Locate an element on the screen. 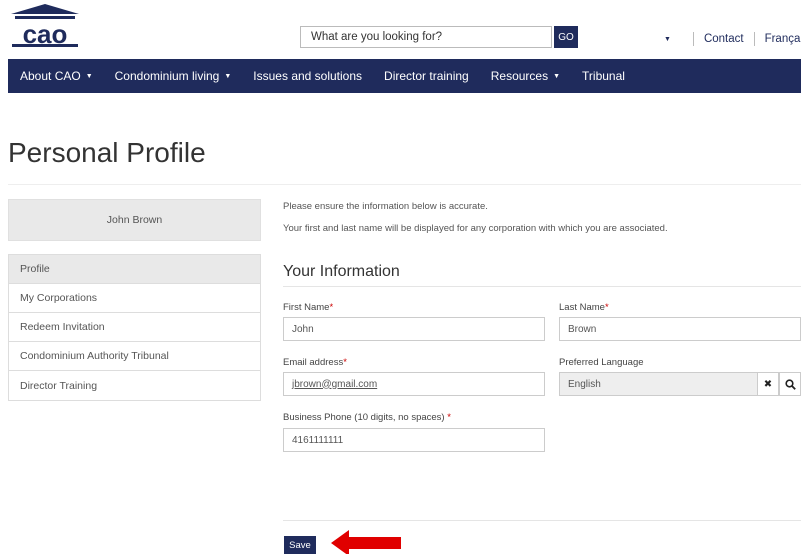  sidebar-item-label: Redeem Invitation is located at coordinates (62, 327).